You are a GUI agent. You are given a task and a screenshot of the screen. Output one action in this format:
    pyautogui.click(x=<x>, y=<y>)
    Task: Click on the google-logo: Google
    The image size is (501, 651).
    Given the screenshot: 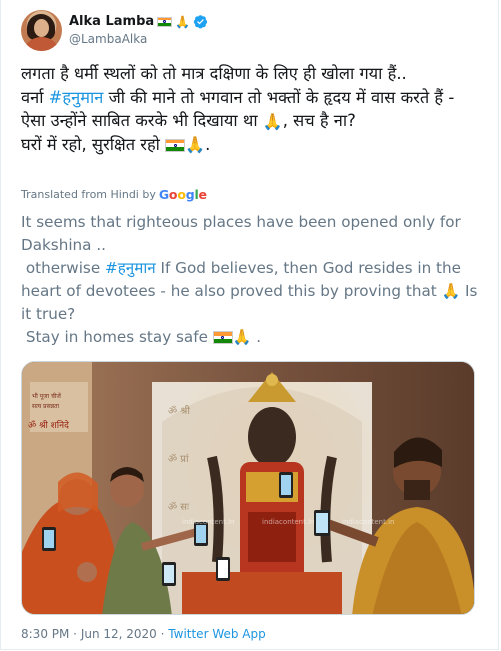 What is the action you would take?
    pyautogui.click(x=182, y=194)
    